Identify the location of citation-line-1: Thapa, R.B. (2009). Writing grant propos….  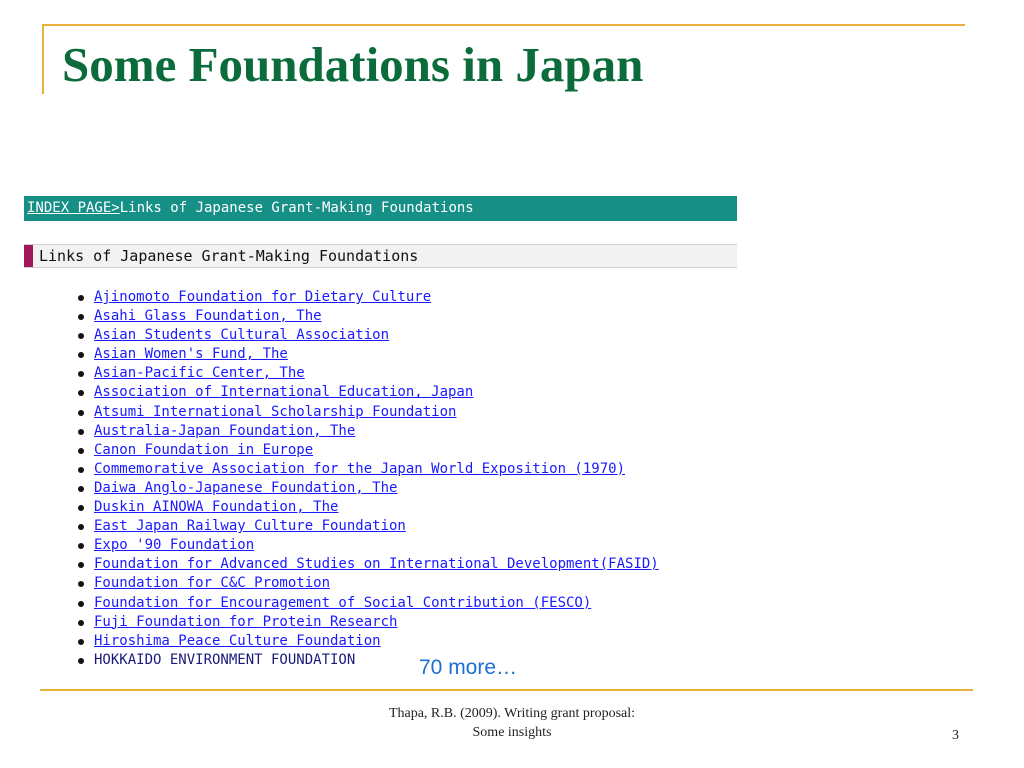
(512, 713).